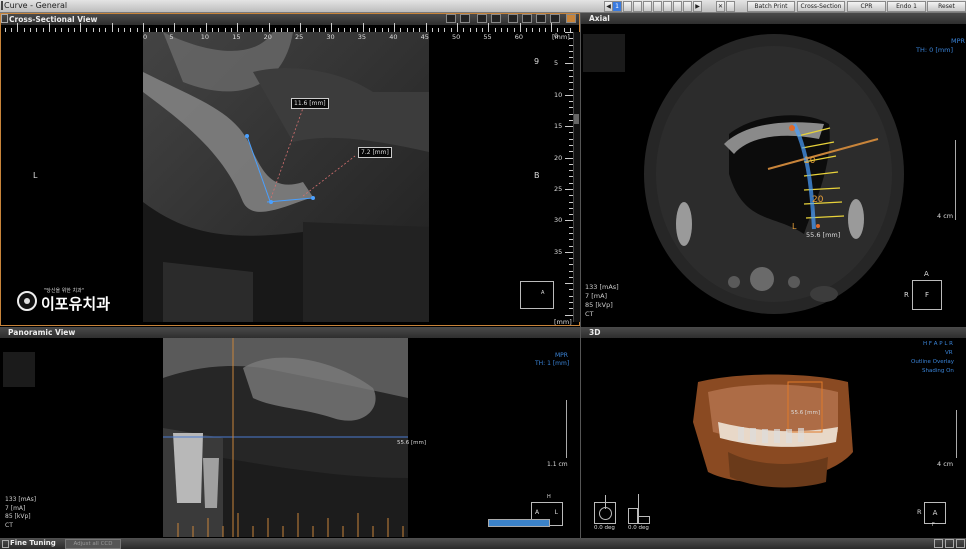 The width and height of the screenshot is (966, 549). I want to click on layout-5-button, so click(657, 6).